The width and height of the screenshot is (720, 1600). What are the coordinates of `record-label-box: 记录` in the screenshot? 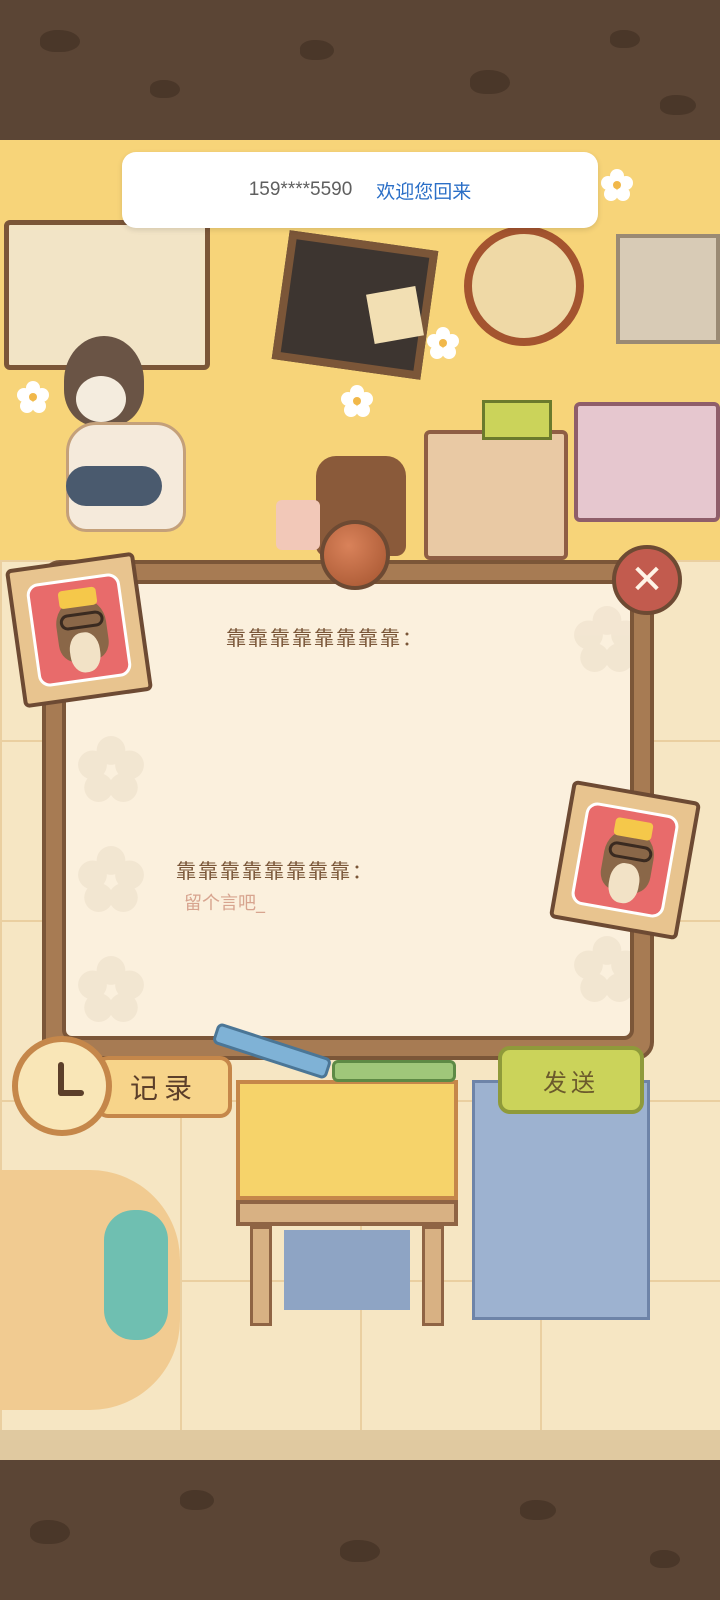 It's located at (164, 1087).